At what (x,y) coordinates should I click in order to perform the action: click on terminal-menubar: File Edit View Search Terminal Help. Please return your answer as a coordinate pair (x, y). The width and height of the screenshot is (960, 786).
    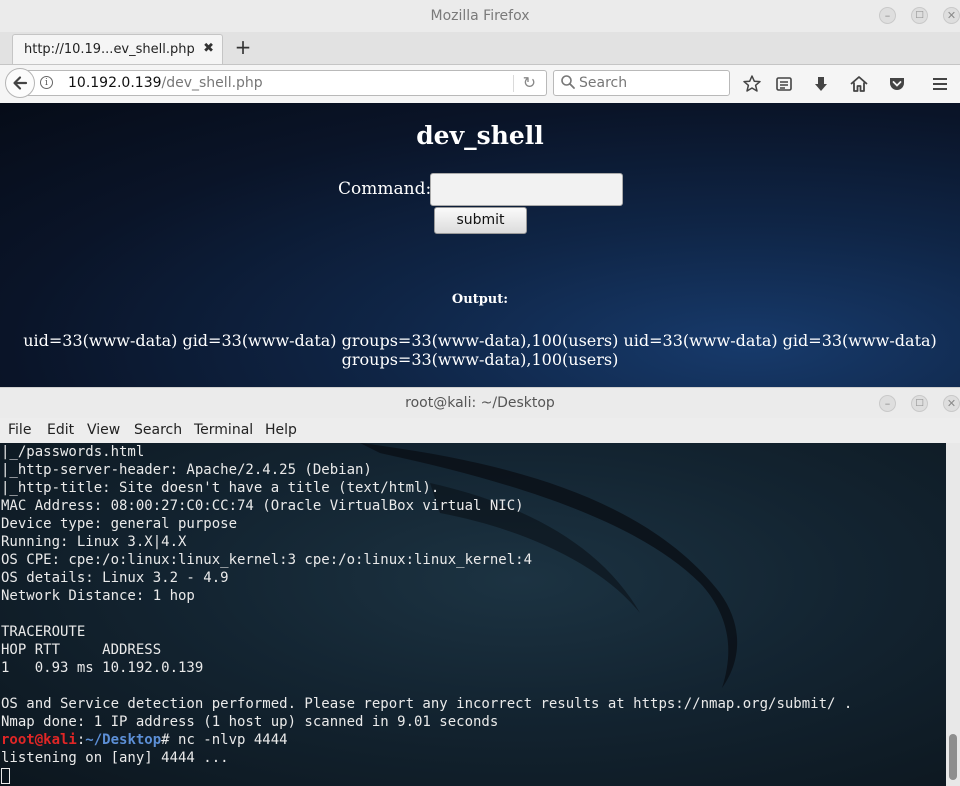
    Looking at the image, I should click on (480, 431).